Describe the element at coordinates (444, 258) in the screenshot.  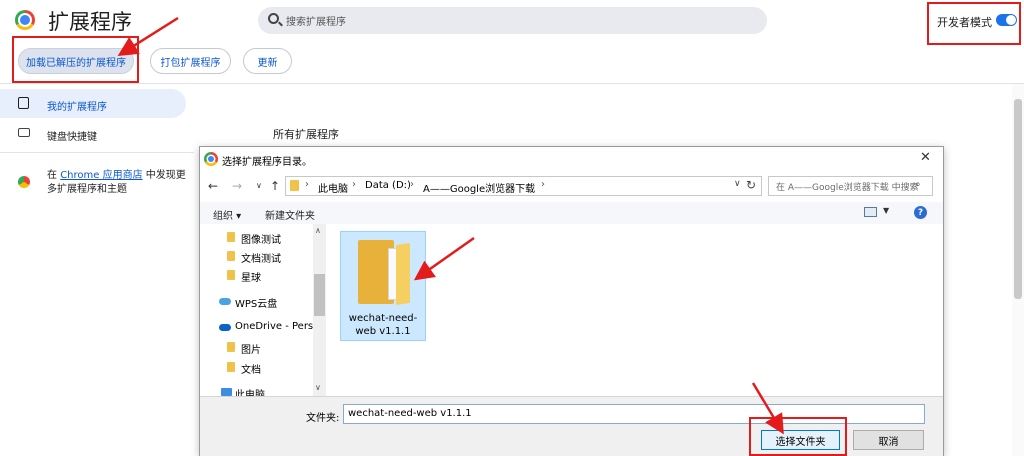
I see `annotation-arrow-file` at that location.